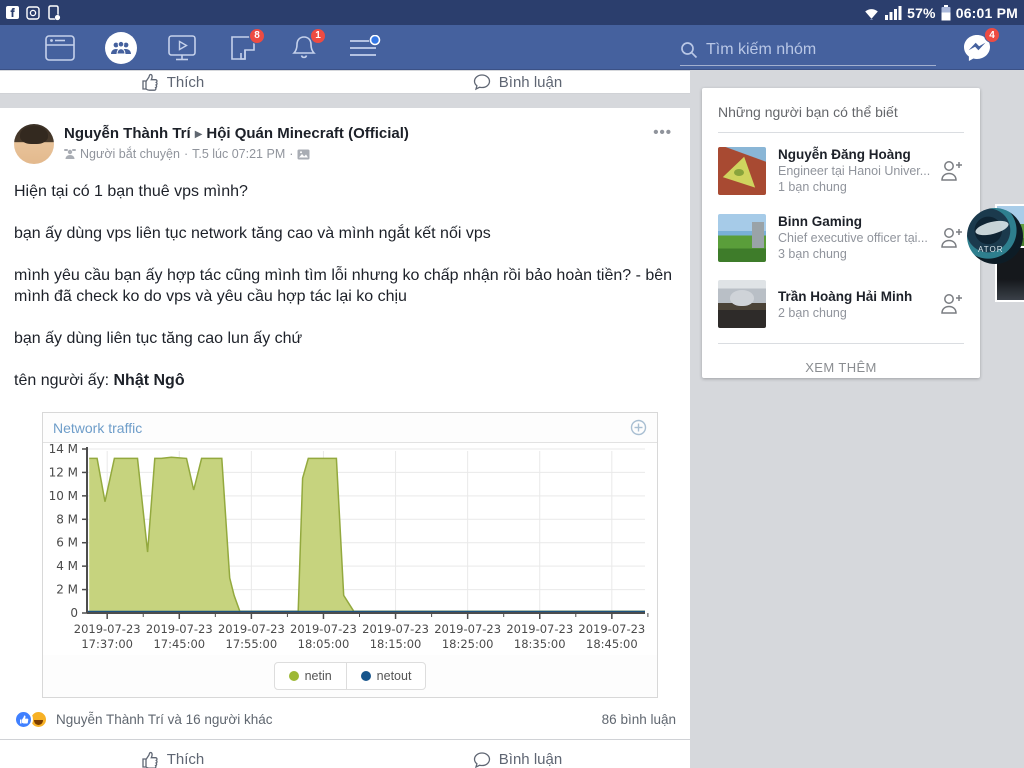  I want to click on search-icon, so click(689, 50).